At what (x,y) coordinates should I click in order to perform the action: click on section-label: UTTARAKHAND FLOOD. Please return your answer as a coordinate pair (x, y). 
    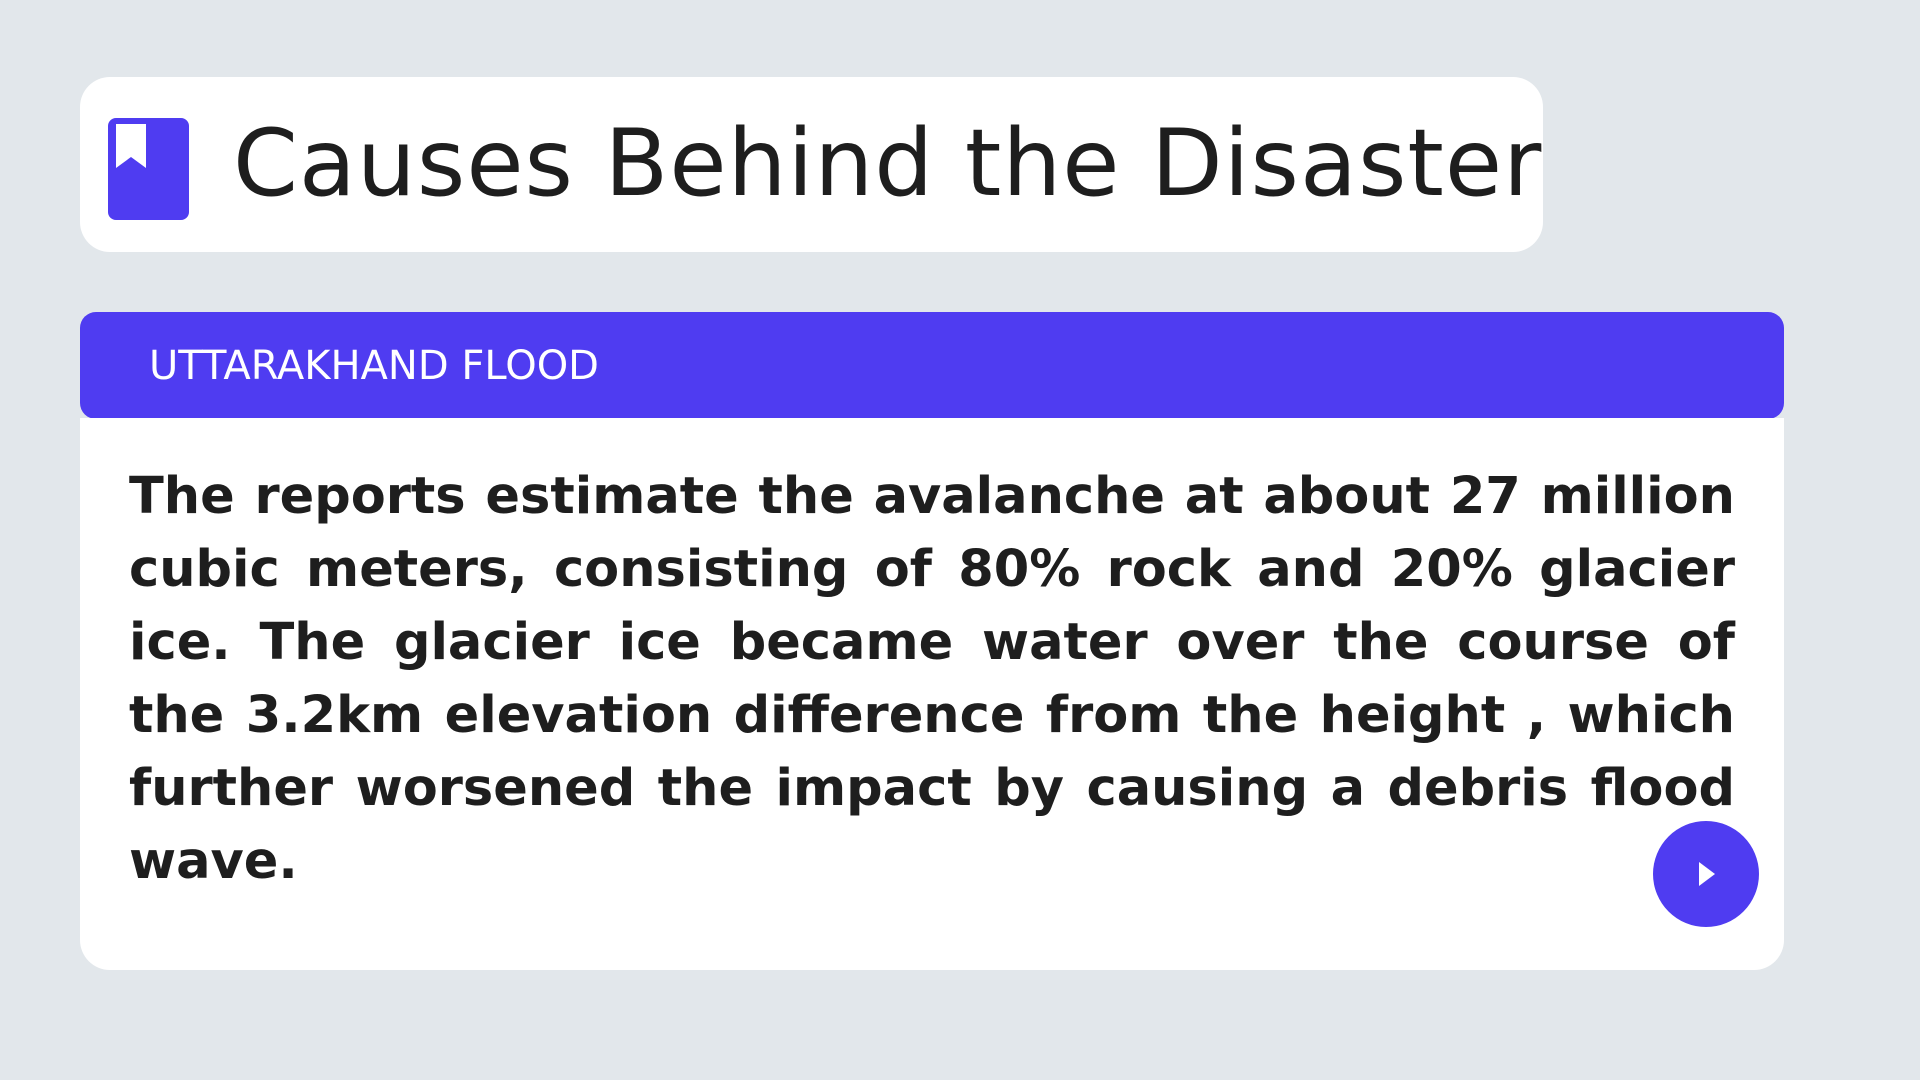
    Looking at the image, I should click on (374, 366).